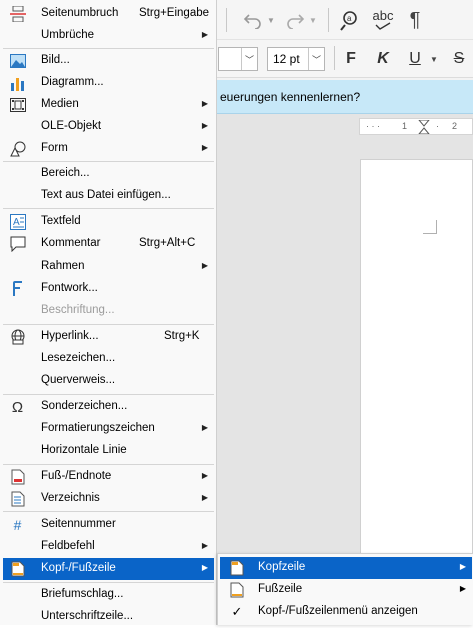 This screenshot has width=473, height=628. Describe the element at coordinates (415, 20) in the screenshot. I see `formatting-marks-icon: ¶` at that location.